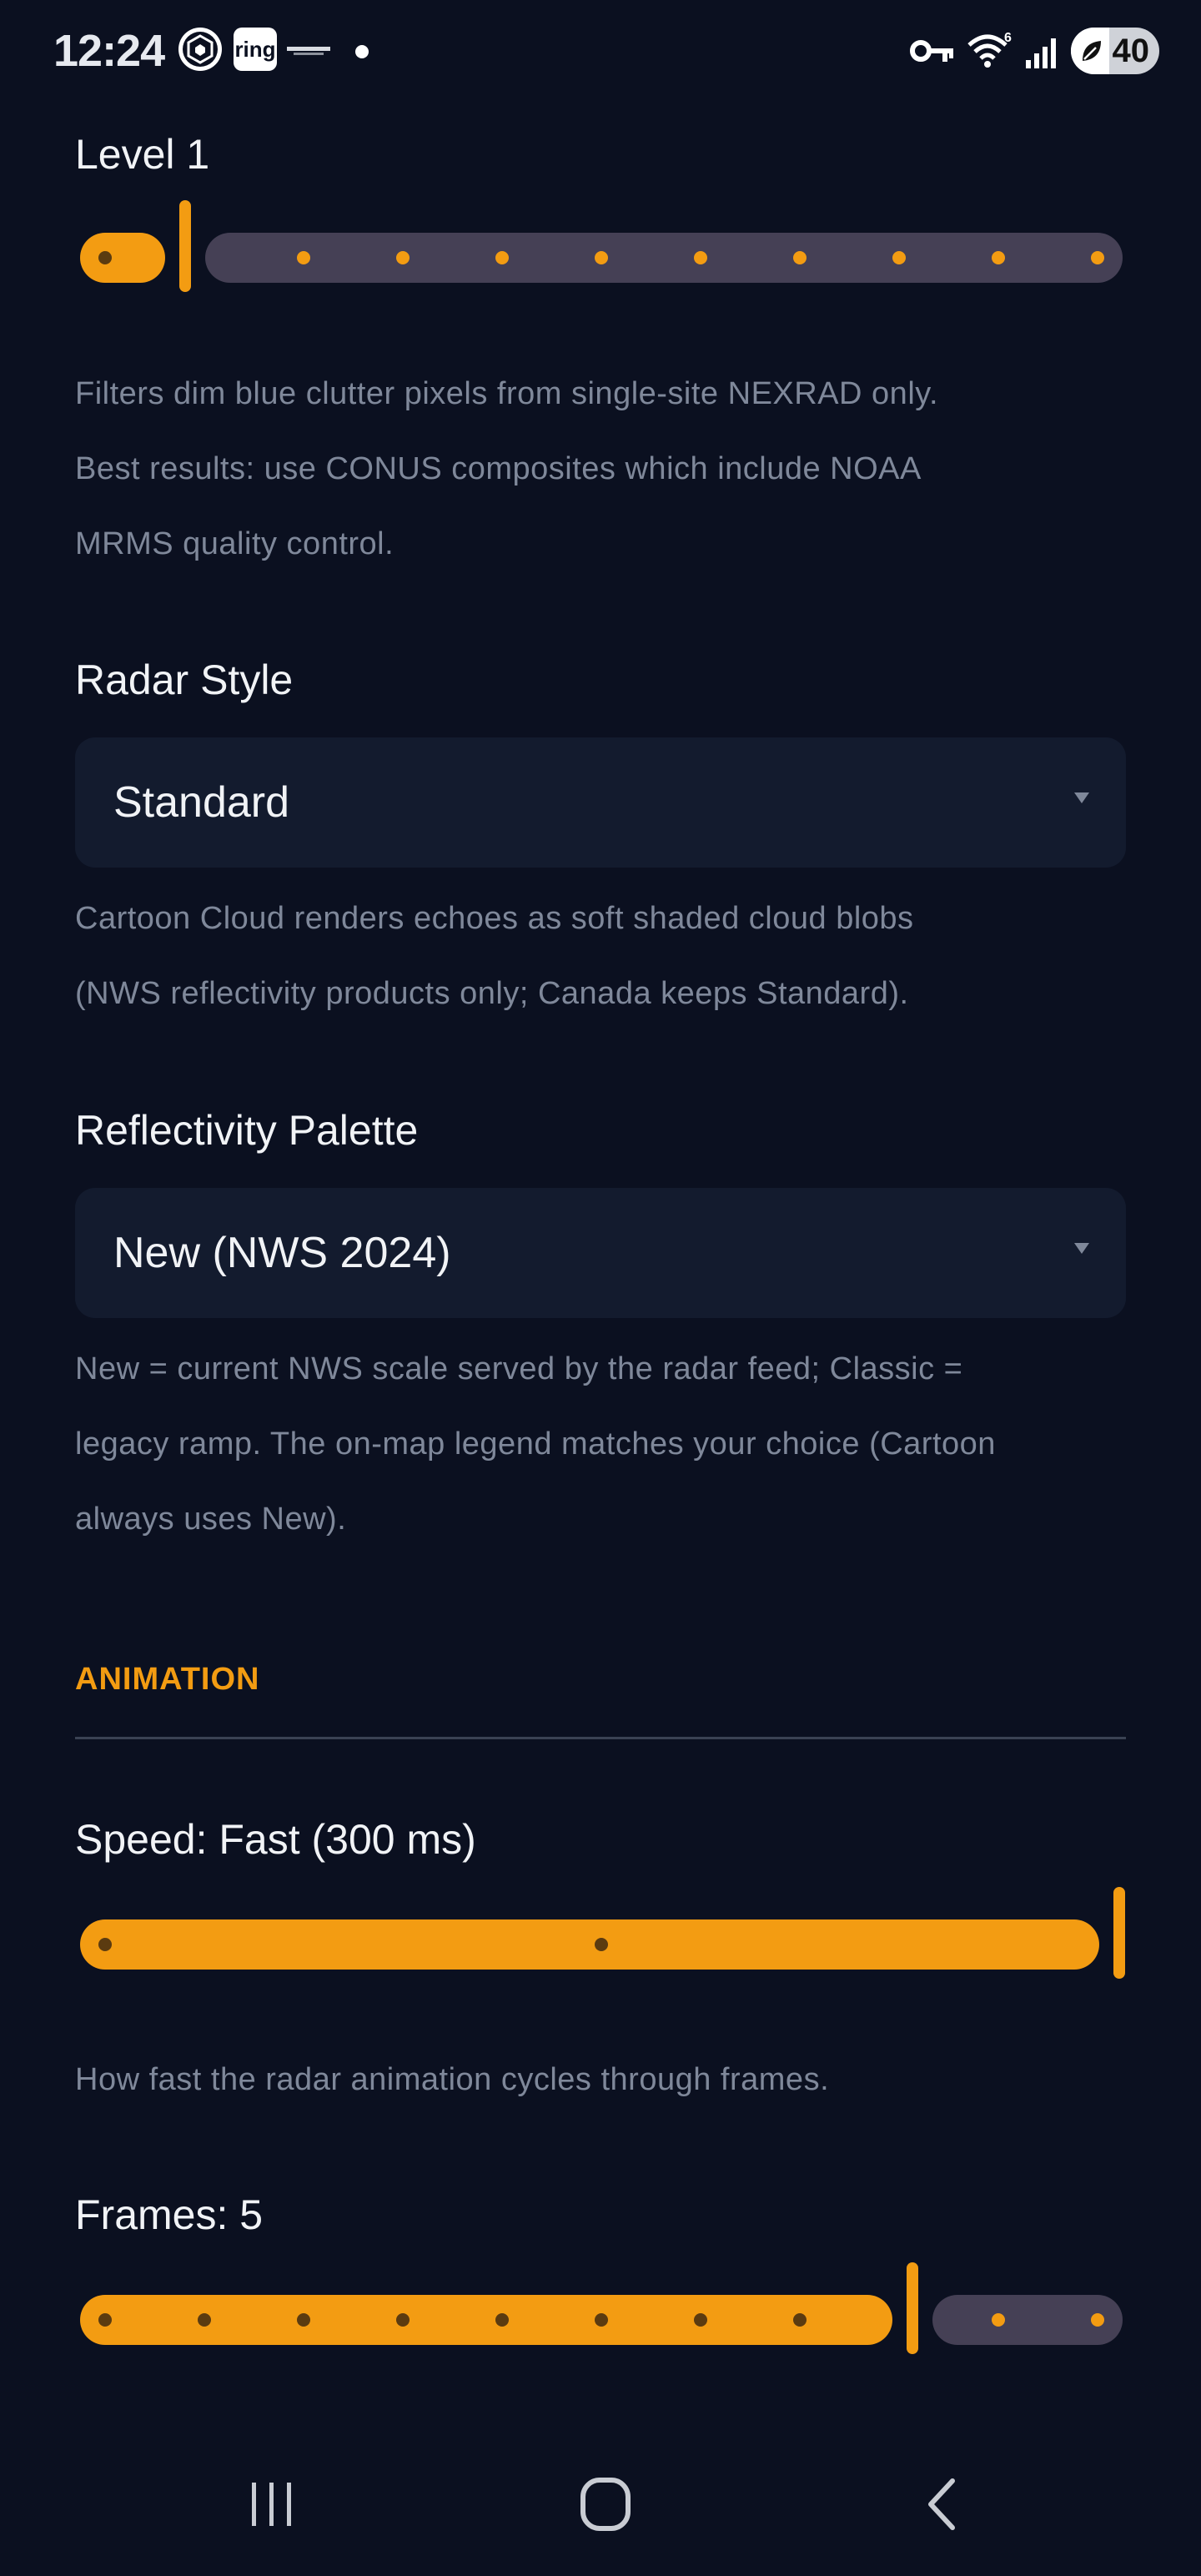  I want to click on reflectivity-palette-label: Reflectivity Palette, so click(247, 1130).